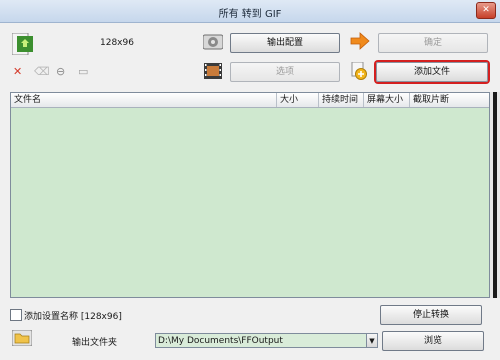  I want to click on preset-label: 128x96, so click(117, 43).